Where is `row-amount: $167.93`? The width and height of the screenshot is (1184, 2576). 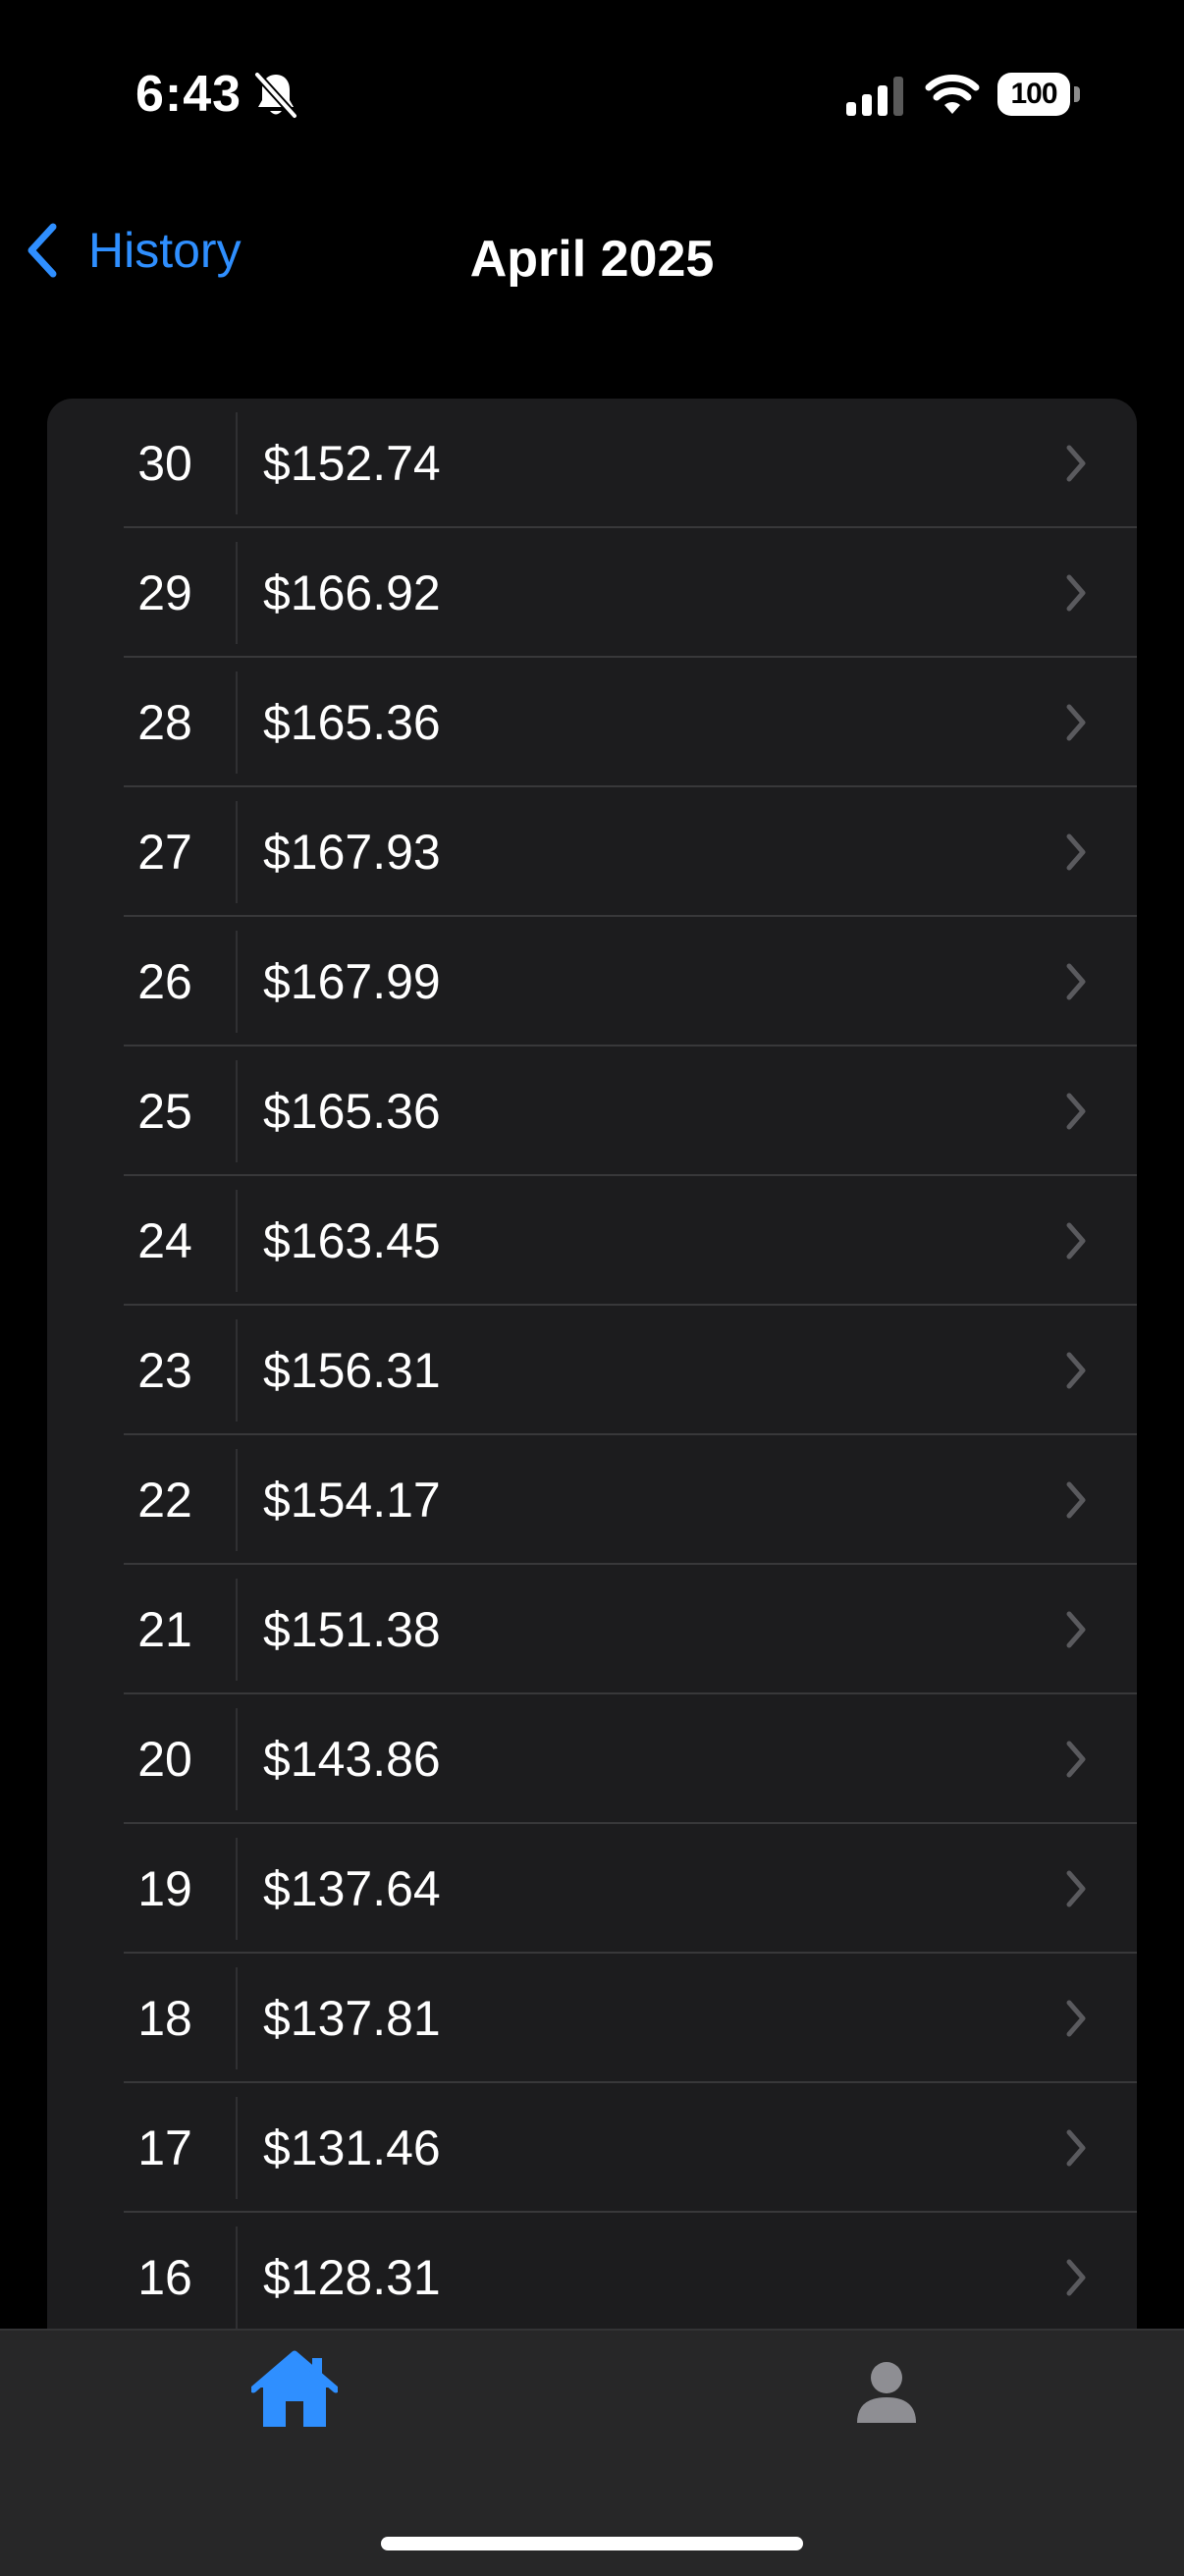
row-amount: $167.93 is located at coordinates (352, 852).